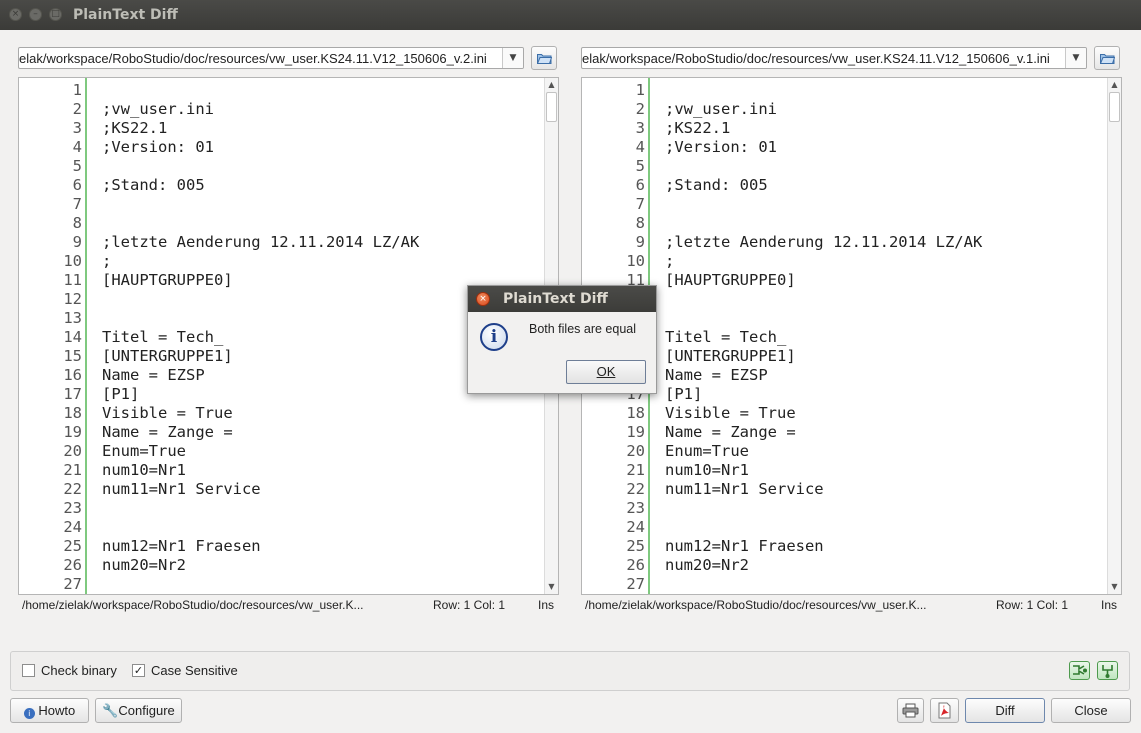 Image resolution: width=1141 pixels, height=733 pixels. Describe the element at coordinates (640, 147) in the screenshot. I see `line-number: 4` at that location.